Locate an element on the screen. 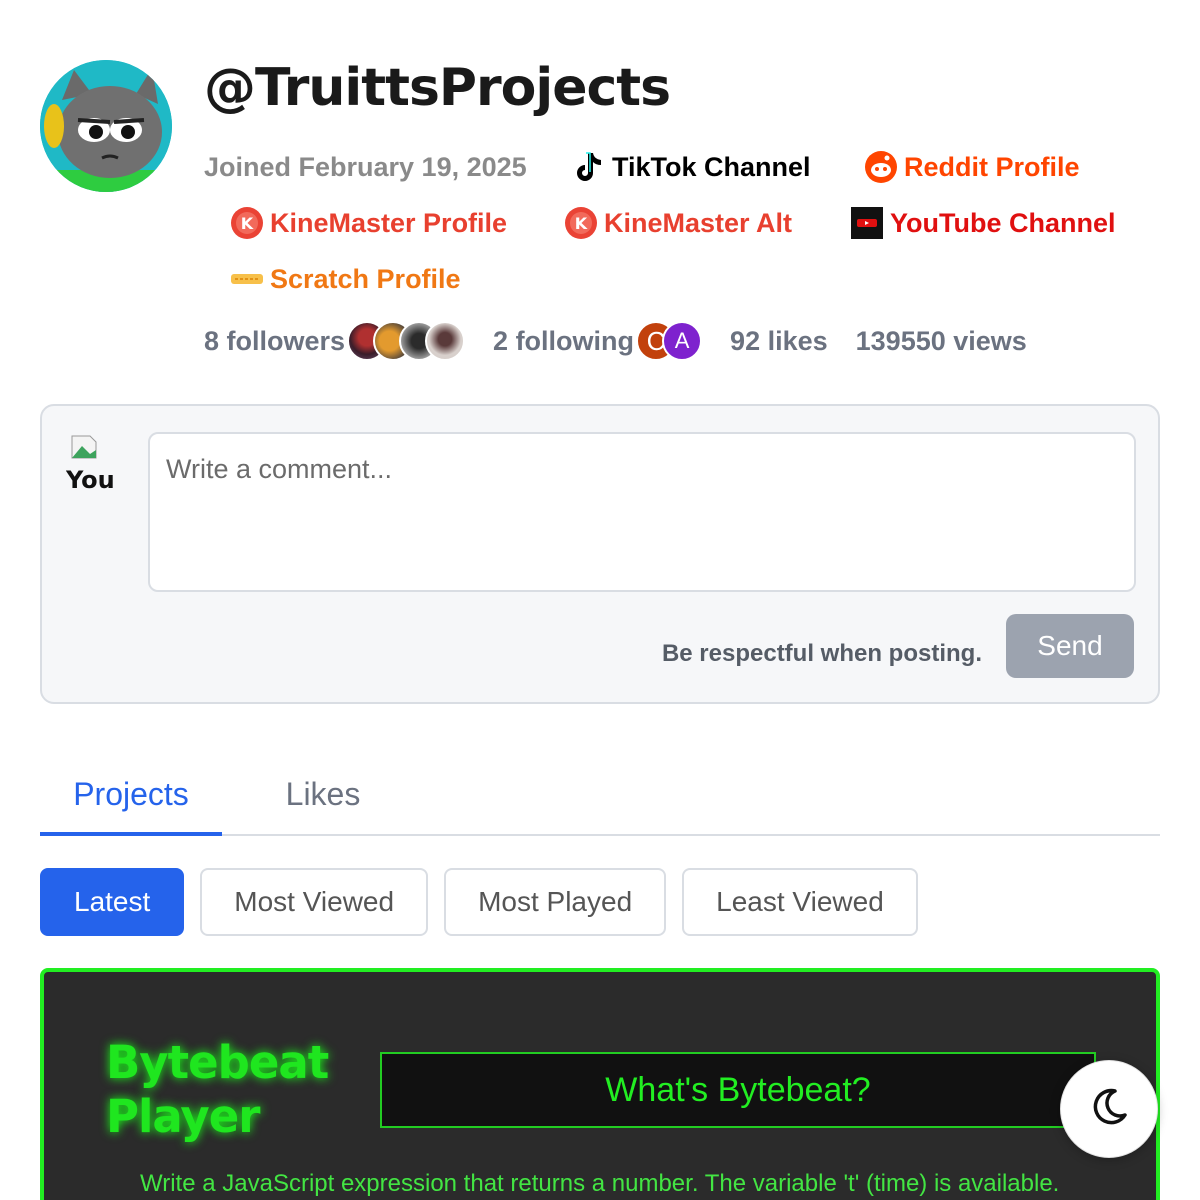 Image resolution: width=1200 pixels, height=1200 pixels. user-avatar-alt-text: You is located at coordinates (90, 480).